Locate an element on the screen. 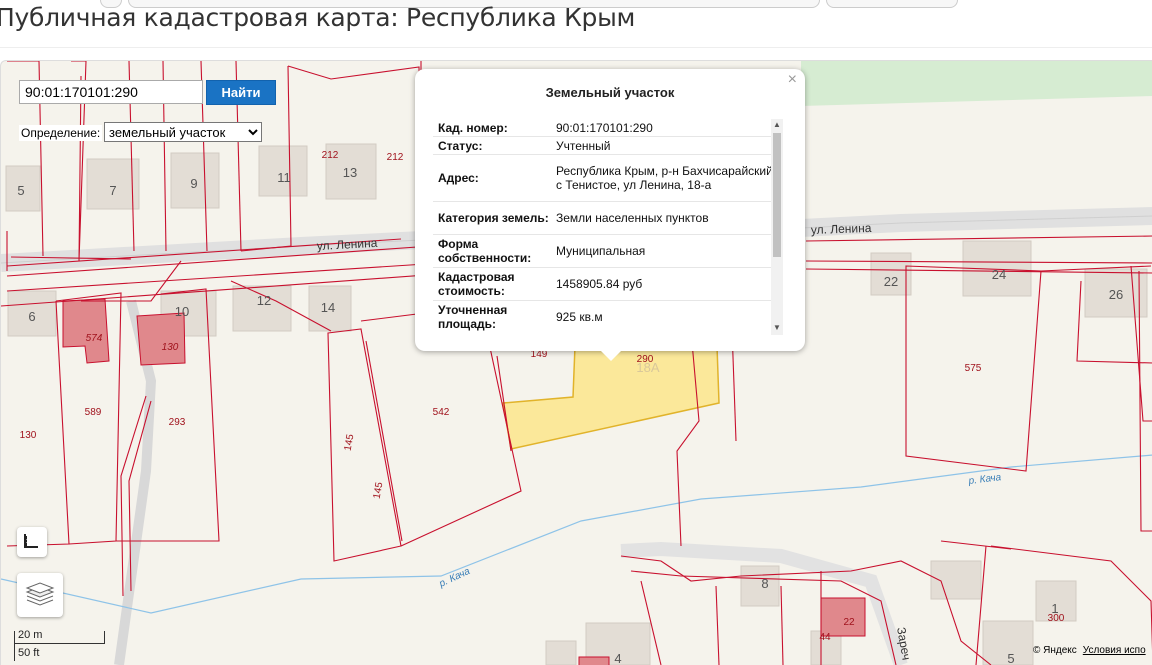  definition-select: земельный участок is located at coordinates (183, 132).